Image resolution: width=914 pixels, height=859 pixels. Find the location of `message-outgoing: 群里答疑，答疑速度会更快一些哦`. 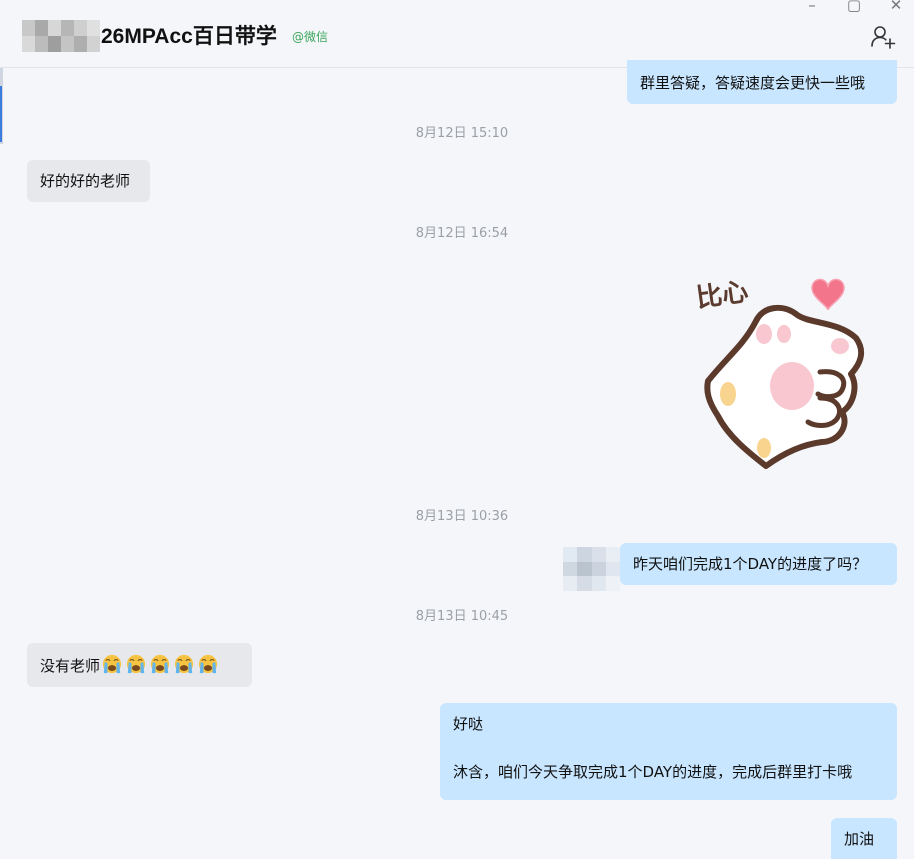

message-outgoing: 群里答疑，答疑速度会更快一些哦 is located at coordinates (762, 82).